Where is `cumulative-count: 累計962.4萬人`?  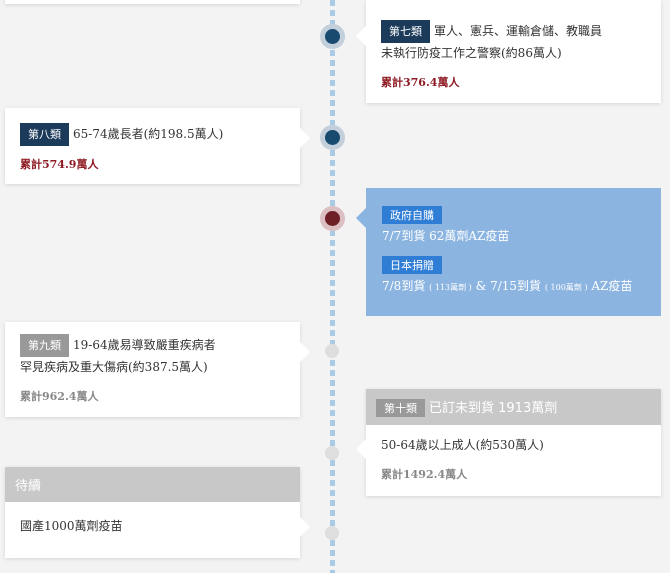 cumulative-count: 累計962.4萬人 is located at coordinates (59, 396).